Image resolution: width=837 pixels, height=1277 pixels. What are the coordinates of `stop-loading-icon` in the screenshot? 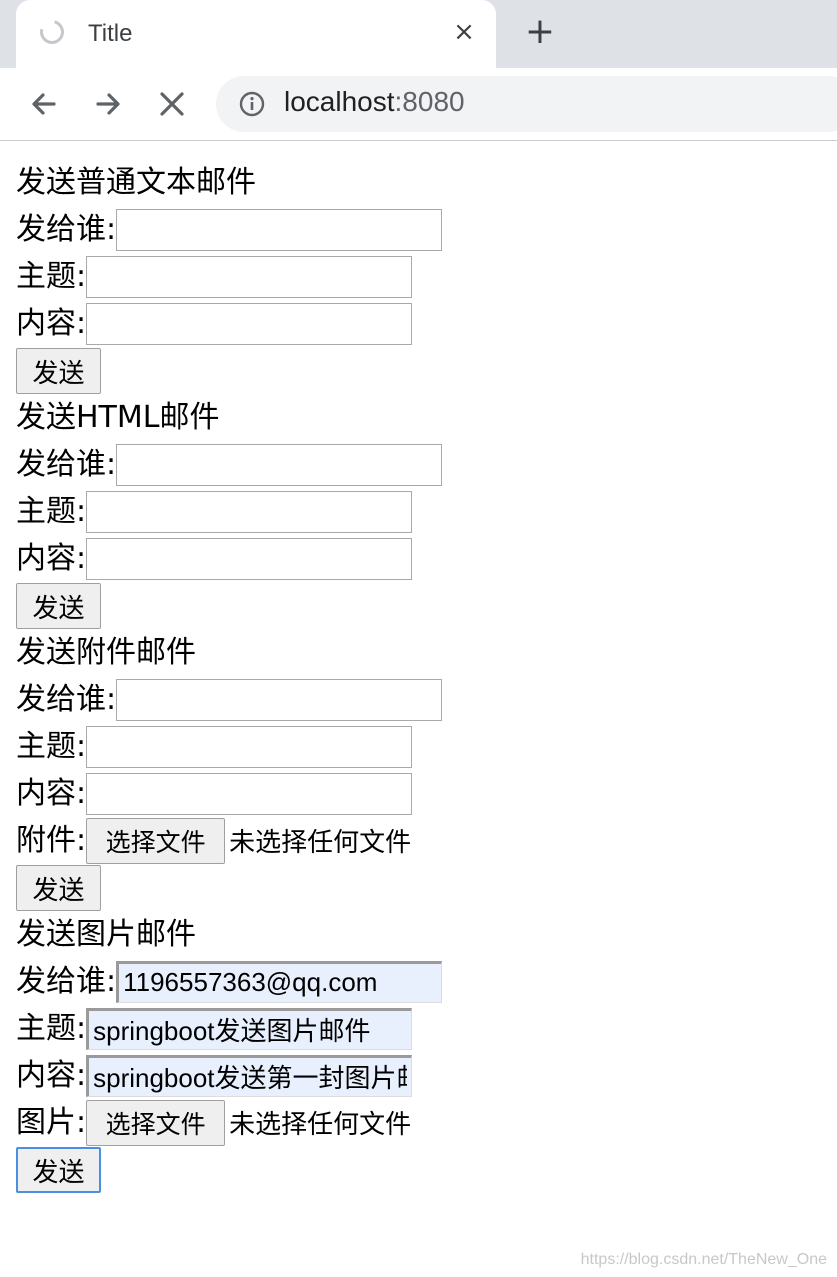 It's located at (172, 104).